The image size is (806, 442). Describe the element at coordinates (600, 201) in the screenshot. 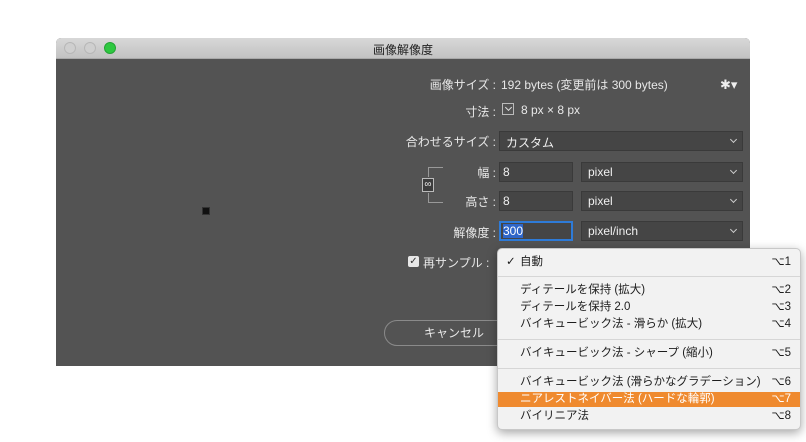

I see `height-unit-value: pixel` at that location.